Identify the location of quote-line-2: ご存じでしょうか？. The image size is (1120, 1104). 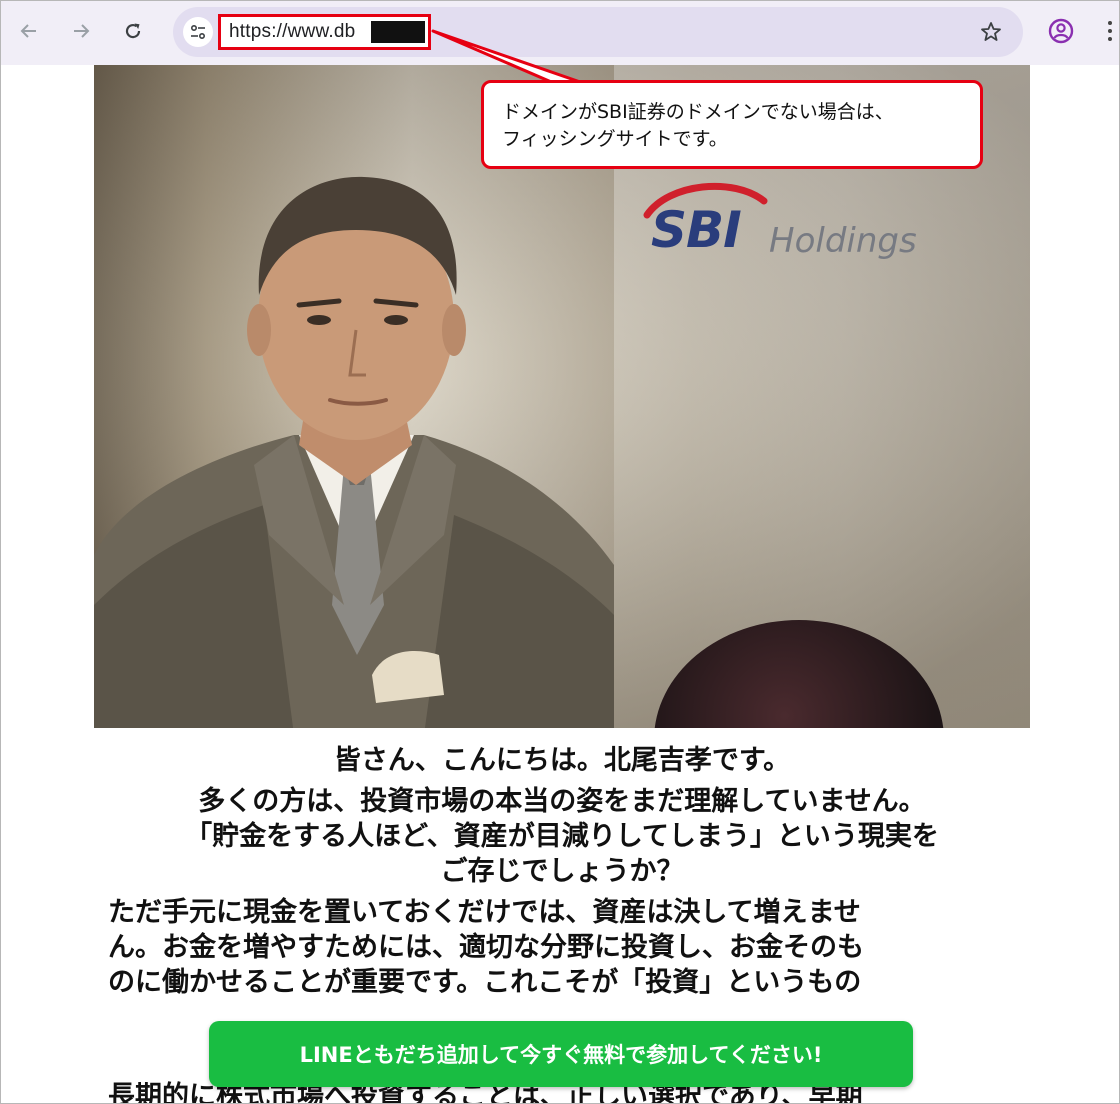
(562, 871).